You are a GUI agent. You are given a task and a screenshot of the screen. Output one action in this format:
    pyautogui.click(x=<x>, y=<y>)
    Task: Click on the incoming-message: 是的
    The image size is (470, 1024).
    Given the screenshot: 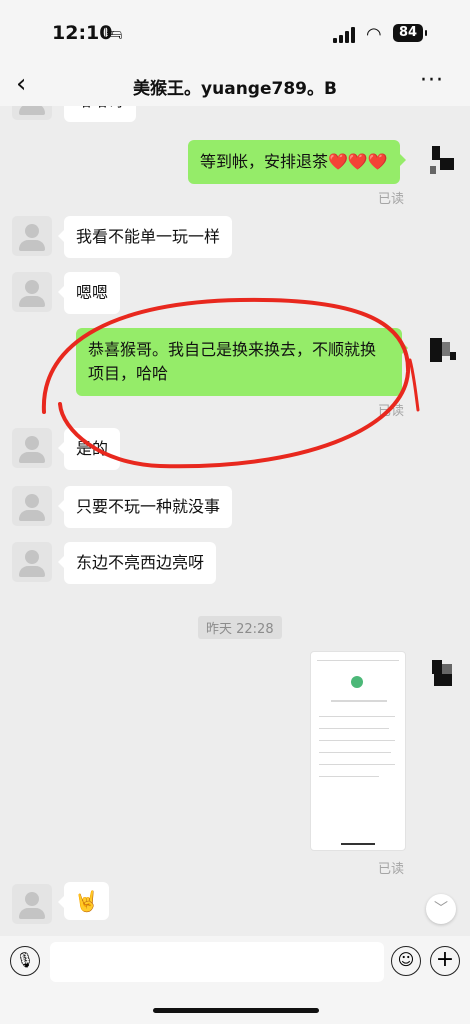 What is the action you would take?
    pyautogui.click(x=89, y=449)
    